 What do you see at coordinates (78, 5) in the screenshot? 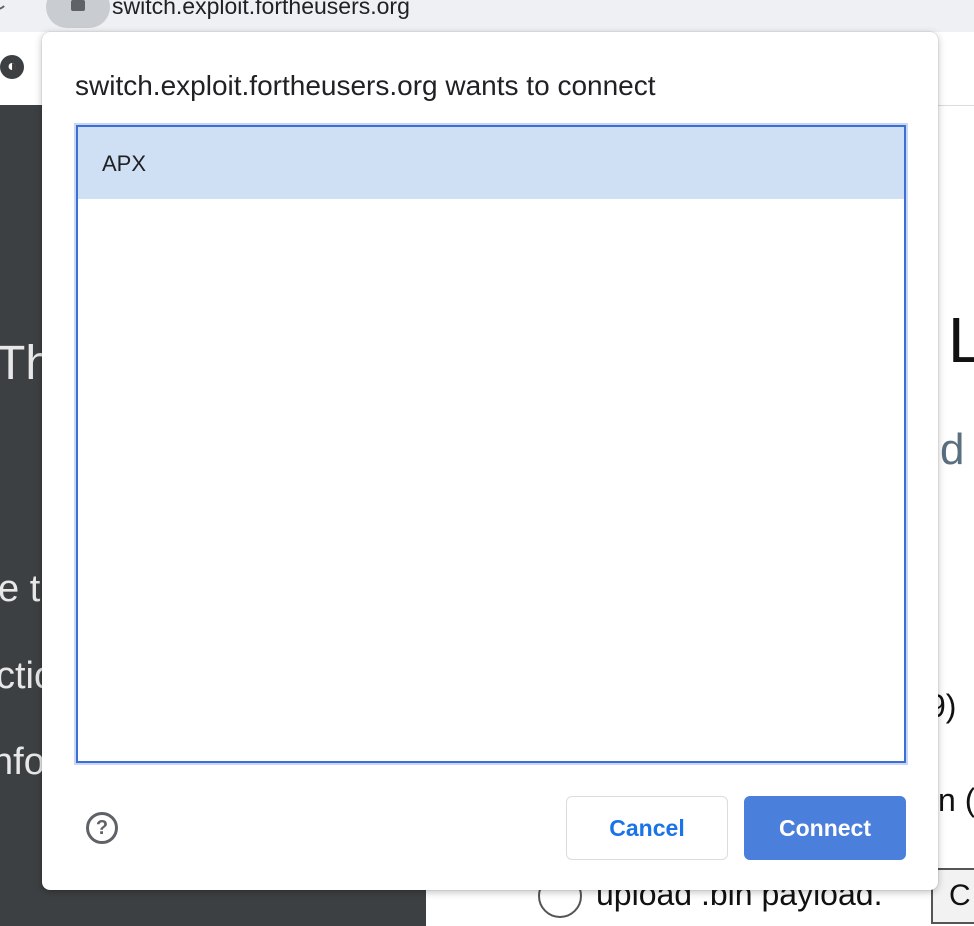
I see `lock-icon` at bounding box center [78, 5].